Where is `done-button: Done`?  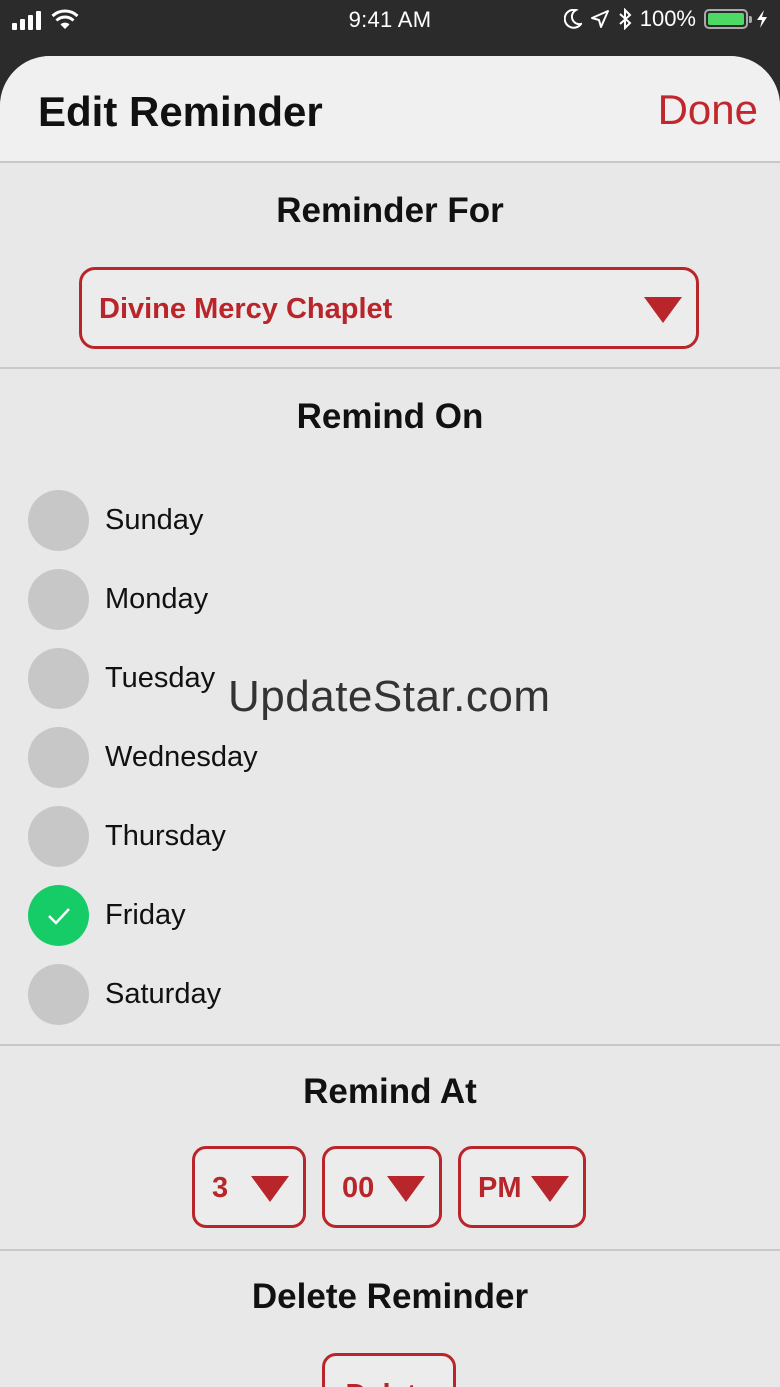 done-button: Done is located at coordinates (708, 110).